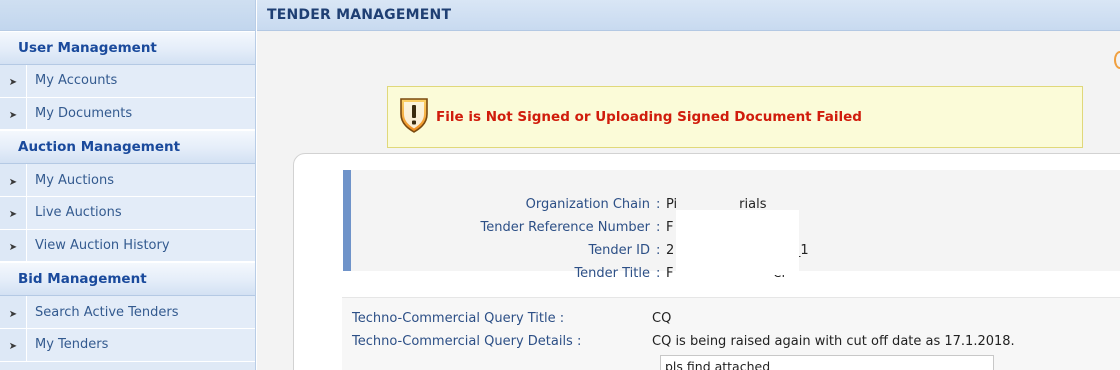 This screenshot has height=370, width=1120. Describe the element at coordinates (140, 245) in the screenshot. I see `sidebar-item-label: View Auction History` at that location.